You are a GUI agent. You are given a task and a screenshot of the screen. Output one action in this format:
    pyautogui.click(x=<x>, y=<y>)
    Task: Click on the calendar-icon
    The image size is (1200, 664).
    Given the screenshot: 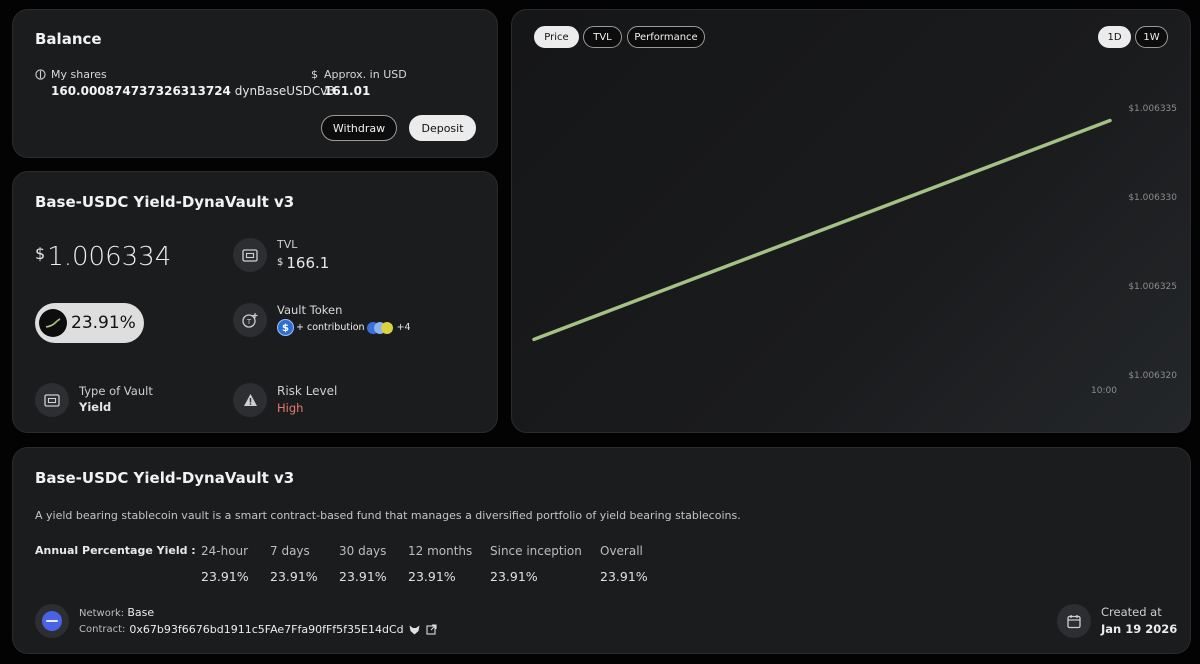 What is the action you would take?
    pyautogui.click(x=1074, y=621)
    